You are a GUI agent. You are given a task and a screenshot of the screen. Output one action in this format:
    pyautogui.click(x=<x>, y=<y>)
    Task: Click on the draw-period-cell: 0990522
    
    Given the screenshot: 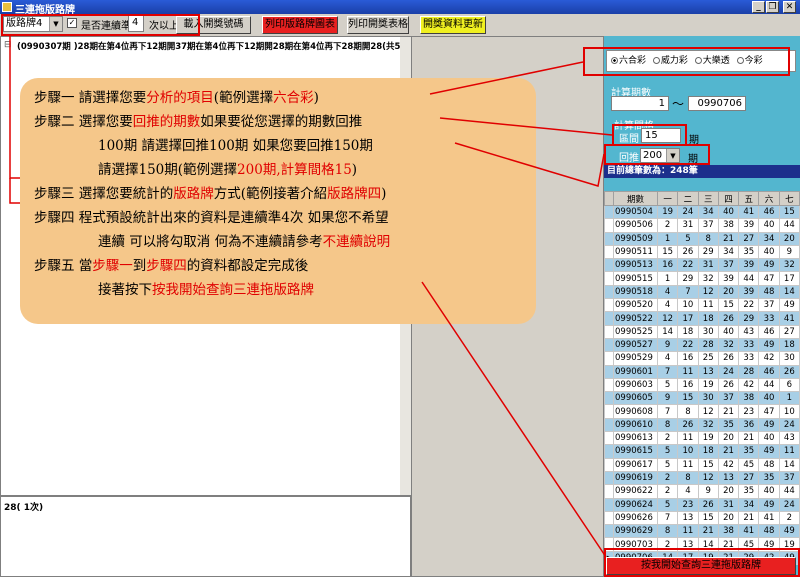 What is the action you would take?
    pyautogui.click(x=635, y=318)
    